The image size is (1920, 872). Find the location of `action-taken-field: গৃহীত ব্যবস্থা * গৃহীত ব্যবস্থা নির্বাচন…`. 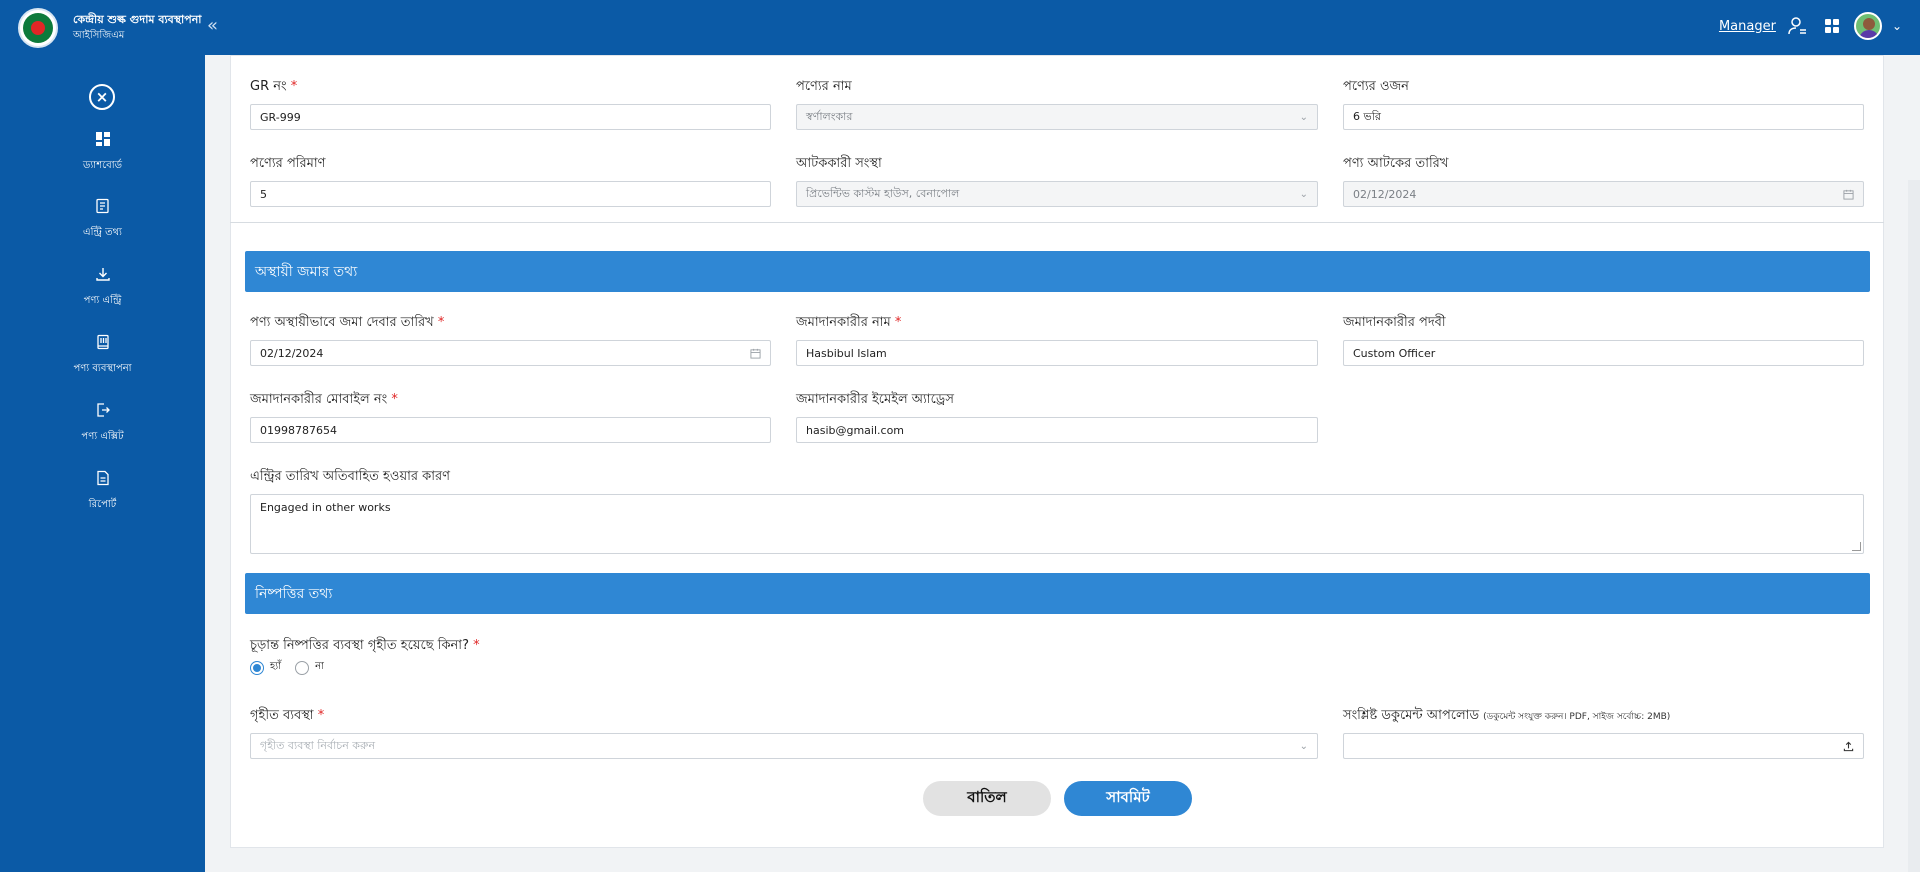

action-taken-field: গৃহীত ব্যবস্থা * গৃহীত ব্যবস্থা নির্বাচন… is located at coordinates (784, 732).